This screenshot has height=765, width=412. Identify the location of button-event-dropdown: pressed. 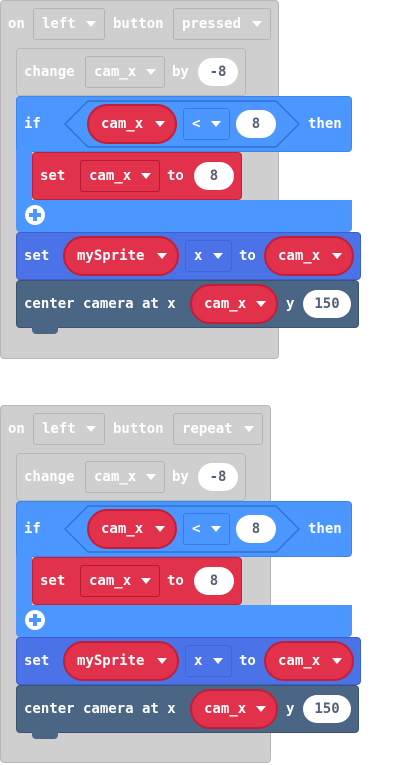
(222, 24).